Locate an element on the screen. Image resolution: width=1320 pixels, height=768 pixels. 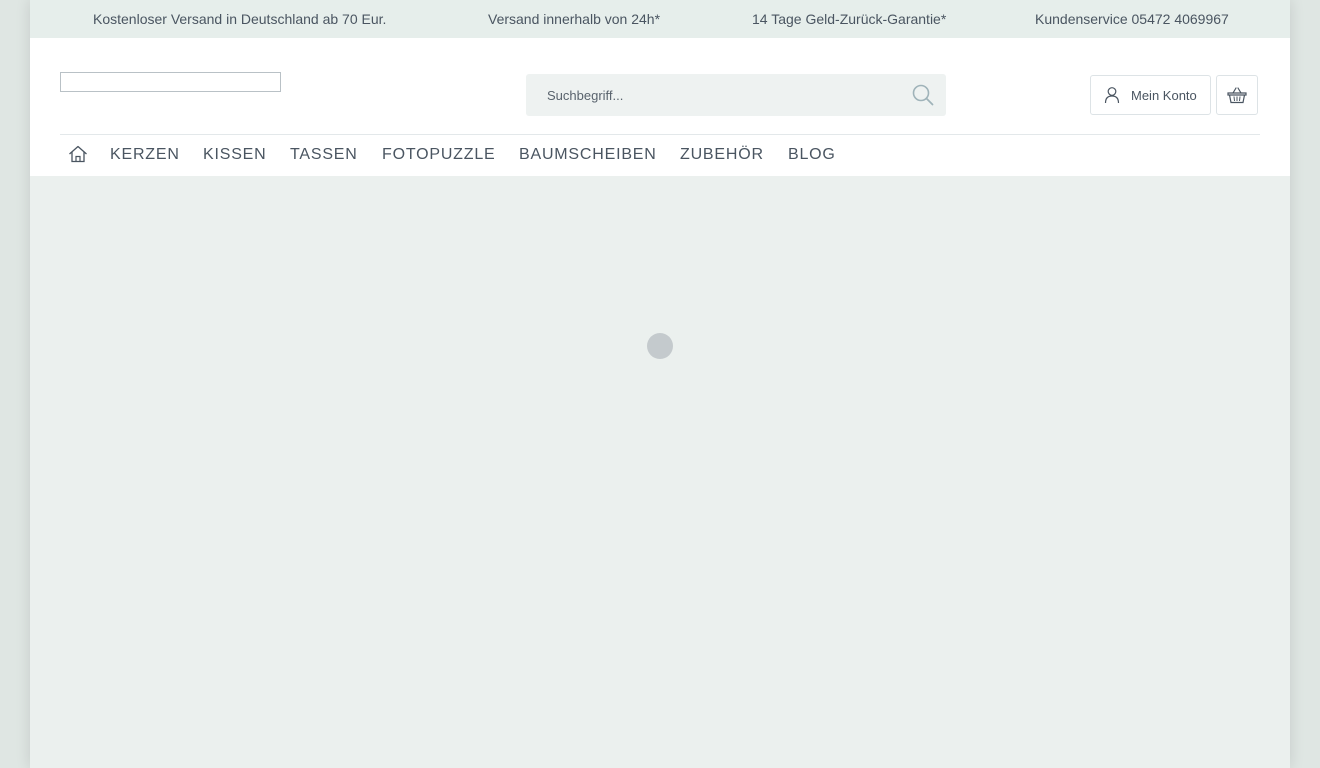
cart-button is located at coordinates (1237, 95).